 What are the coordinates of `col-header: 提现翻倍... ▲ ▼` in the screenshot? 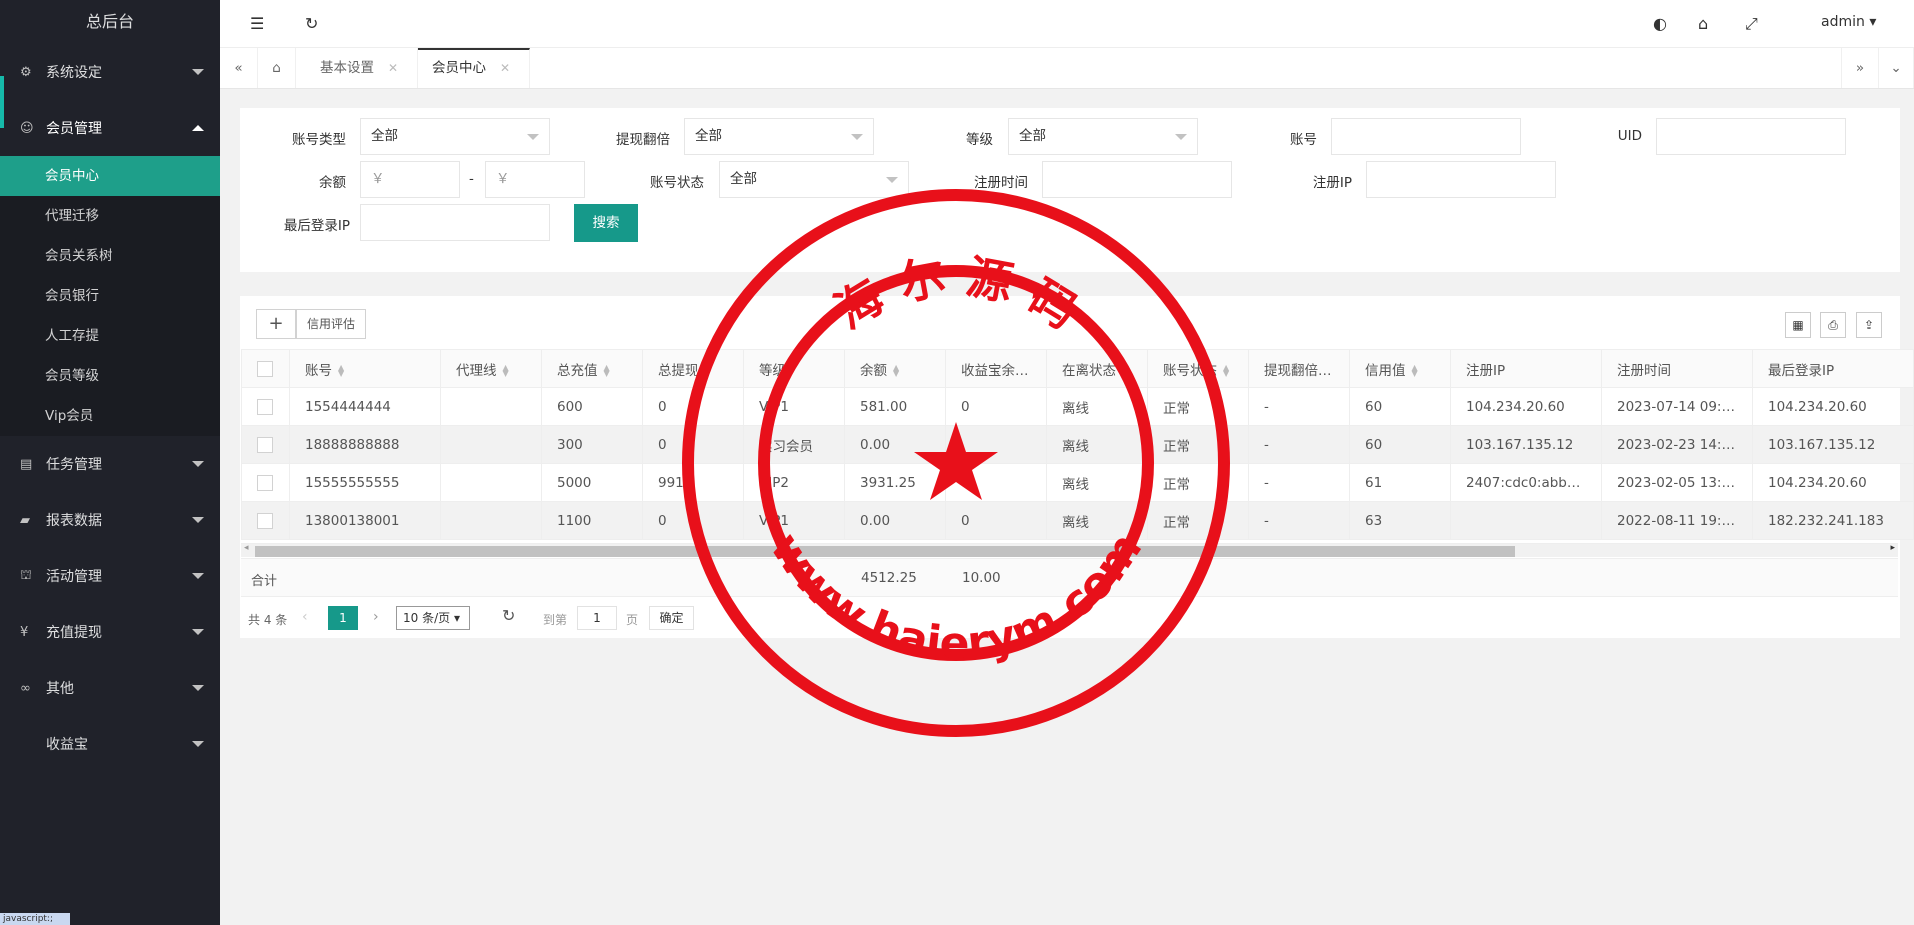 It's located at (1299, 368).